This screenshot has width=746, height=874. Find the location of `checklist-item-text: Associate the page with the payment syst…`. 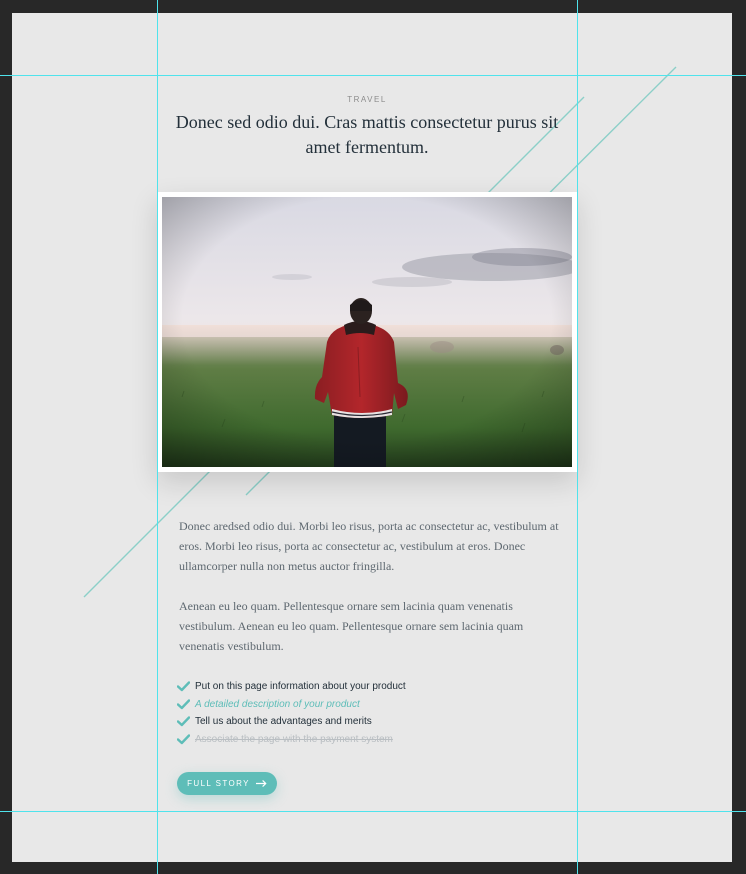

checklist-item-text: Associate the page with the payment syst… is located at coordinates (294, 739).